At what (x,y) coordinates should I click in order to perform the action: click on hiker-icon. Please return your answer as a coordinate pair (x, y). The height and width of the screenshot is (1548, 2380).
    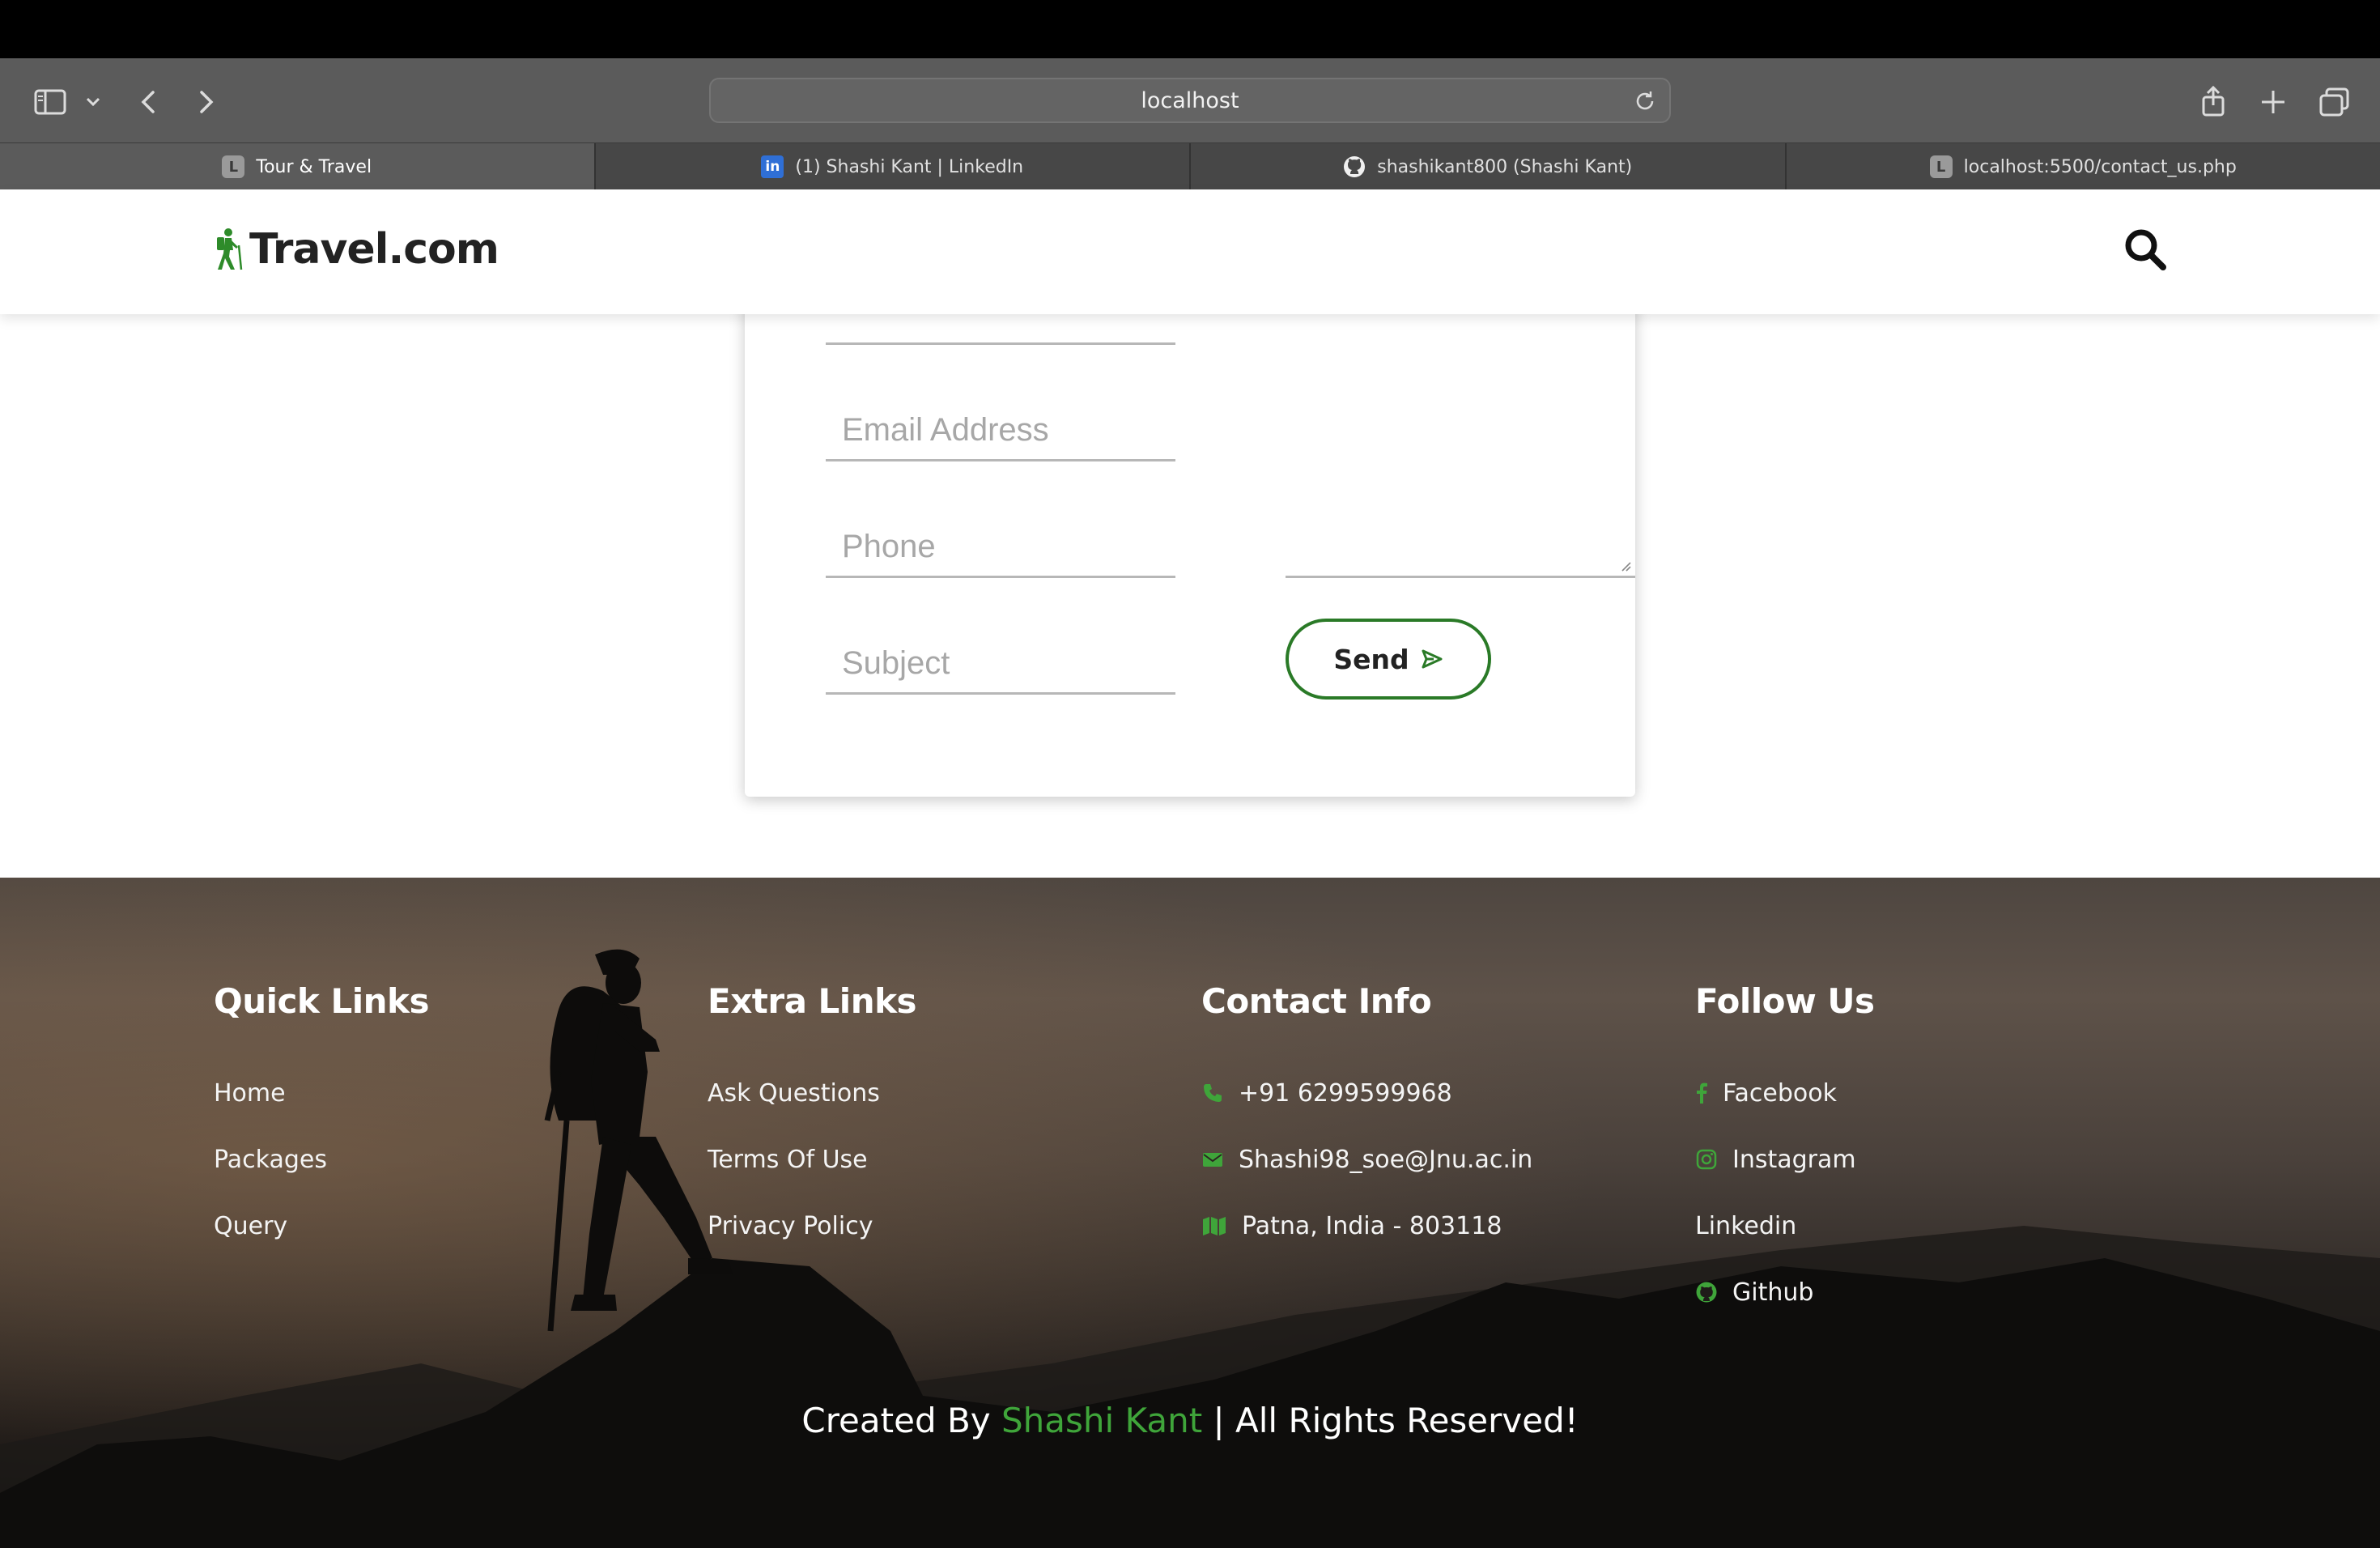
    Looking at the image, I should click on (230, 249).